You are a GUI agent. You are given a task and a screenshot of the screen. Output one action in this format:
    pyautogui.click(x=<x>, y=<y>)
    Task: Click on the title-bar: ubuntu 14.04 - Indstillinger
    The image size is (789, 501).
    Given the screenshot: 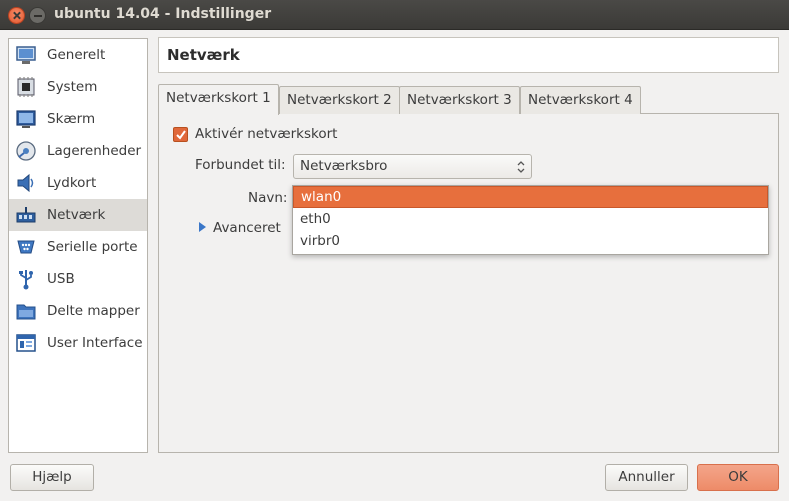 What is the action you would take?
    pyautogui.click(x=394, y=15)
    